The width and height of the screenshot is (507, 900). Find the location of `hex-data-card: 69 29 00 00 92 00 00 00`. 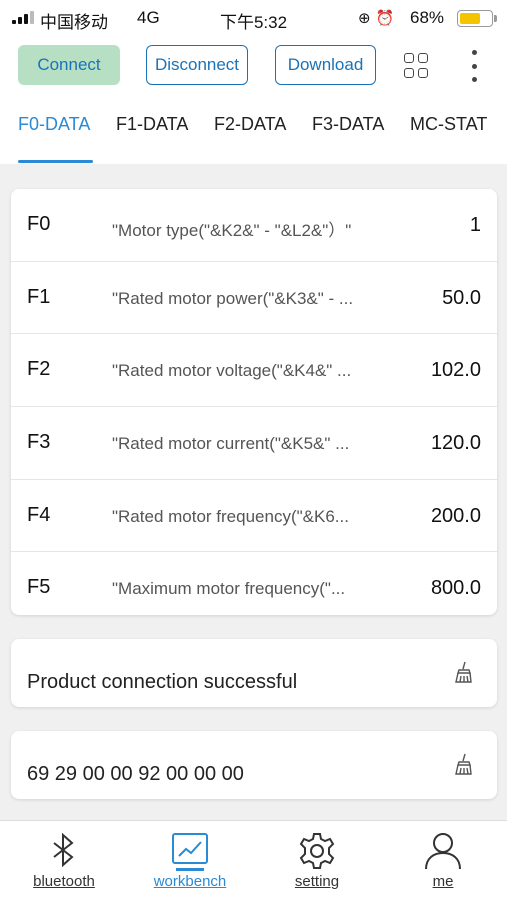

hex-data-card: 69 29 00 00 92 00 00 00 is located at coordinates (254, 765).